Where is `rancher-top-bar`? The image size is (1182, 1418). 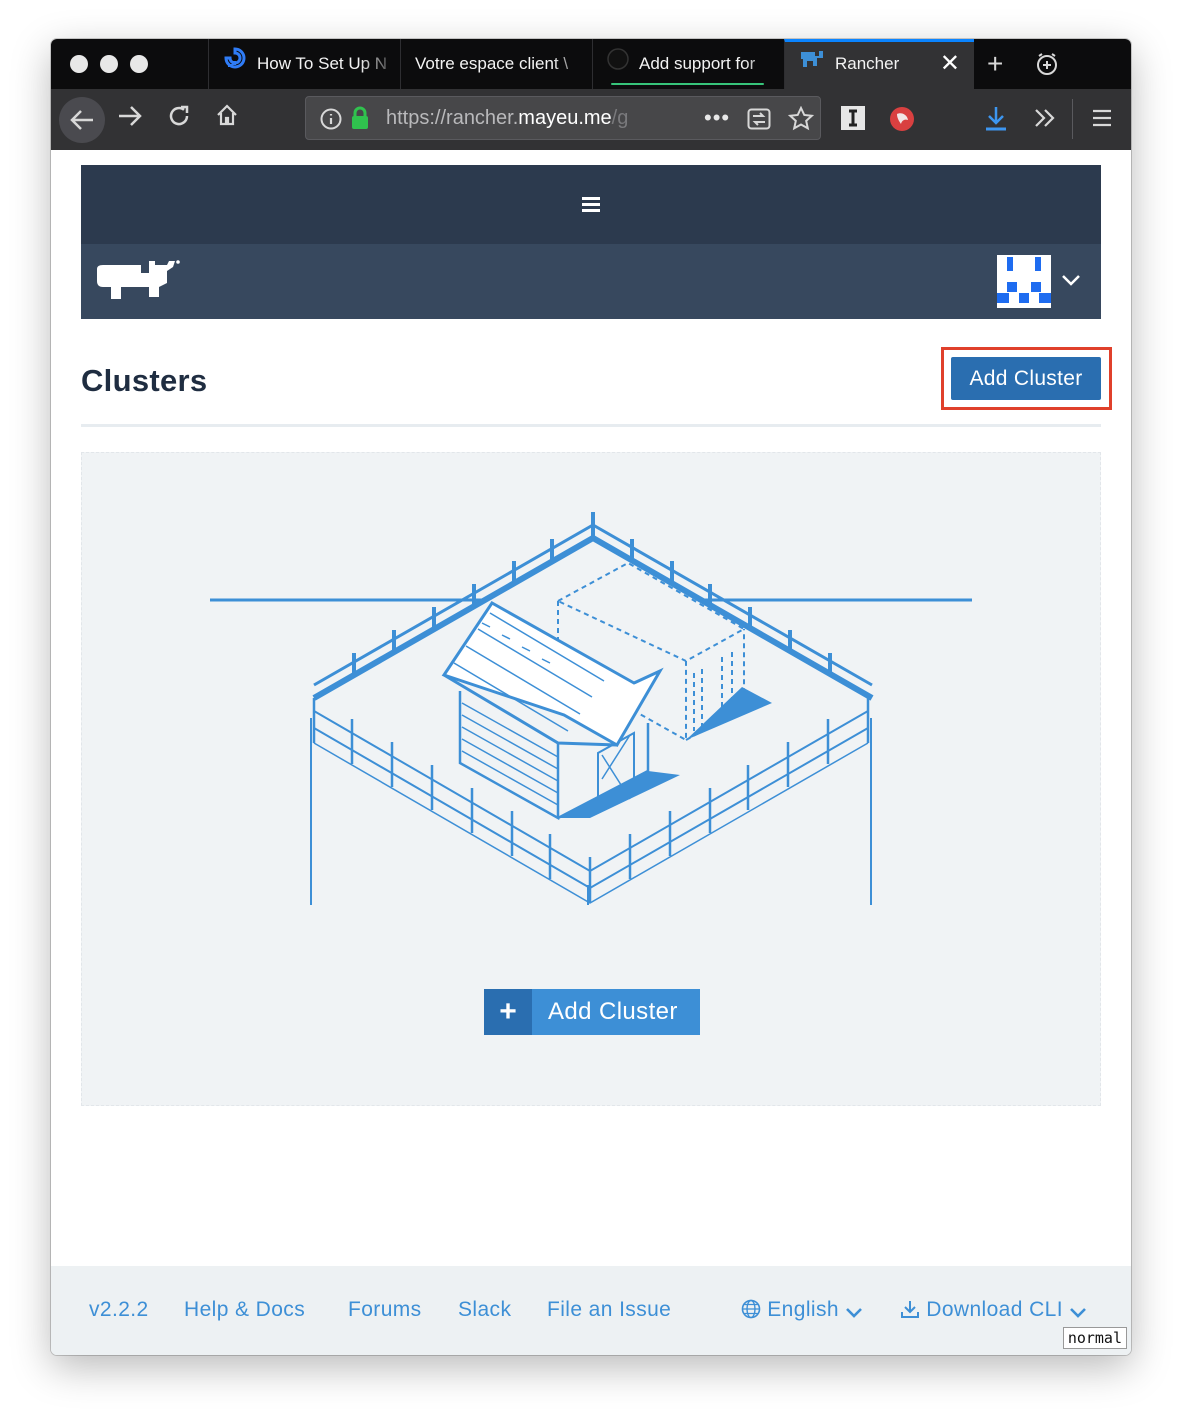
rancher-top-bar is located at coordinates (591, 204).